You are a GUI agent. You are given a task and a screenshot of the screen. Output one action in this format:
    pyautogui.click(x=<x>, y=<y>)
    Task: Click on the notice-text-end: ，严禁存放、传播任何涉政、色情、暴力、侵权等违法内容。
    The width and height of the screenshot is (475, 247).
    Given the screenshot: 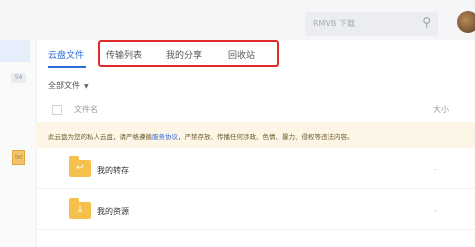 What is the action you would take?
    pyautogui.click(x=266, y=137)
    